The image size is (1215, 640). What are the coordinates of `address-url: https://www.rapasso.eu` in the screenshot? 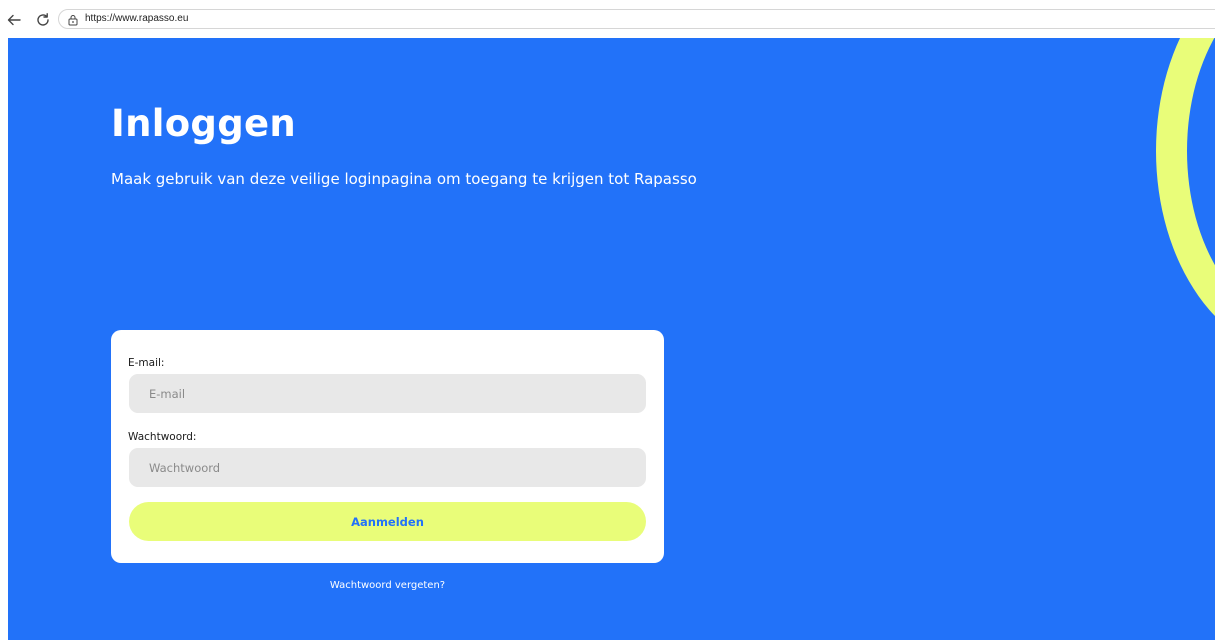 It's located at (137, 18).